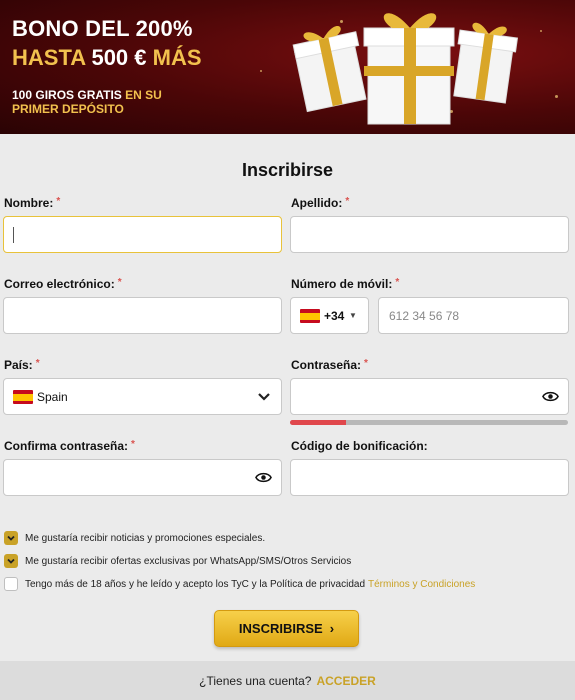 This screenshot has height=700, width=575. I want to click on register-button: INSCRIBIRSE ›, so click(286, 628).